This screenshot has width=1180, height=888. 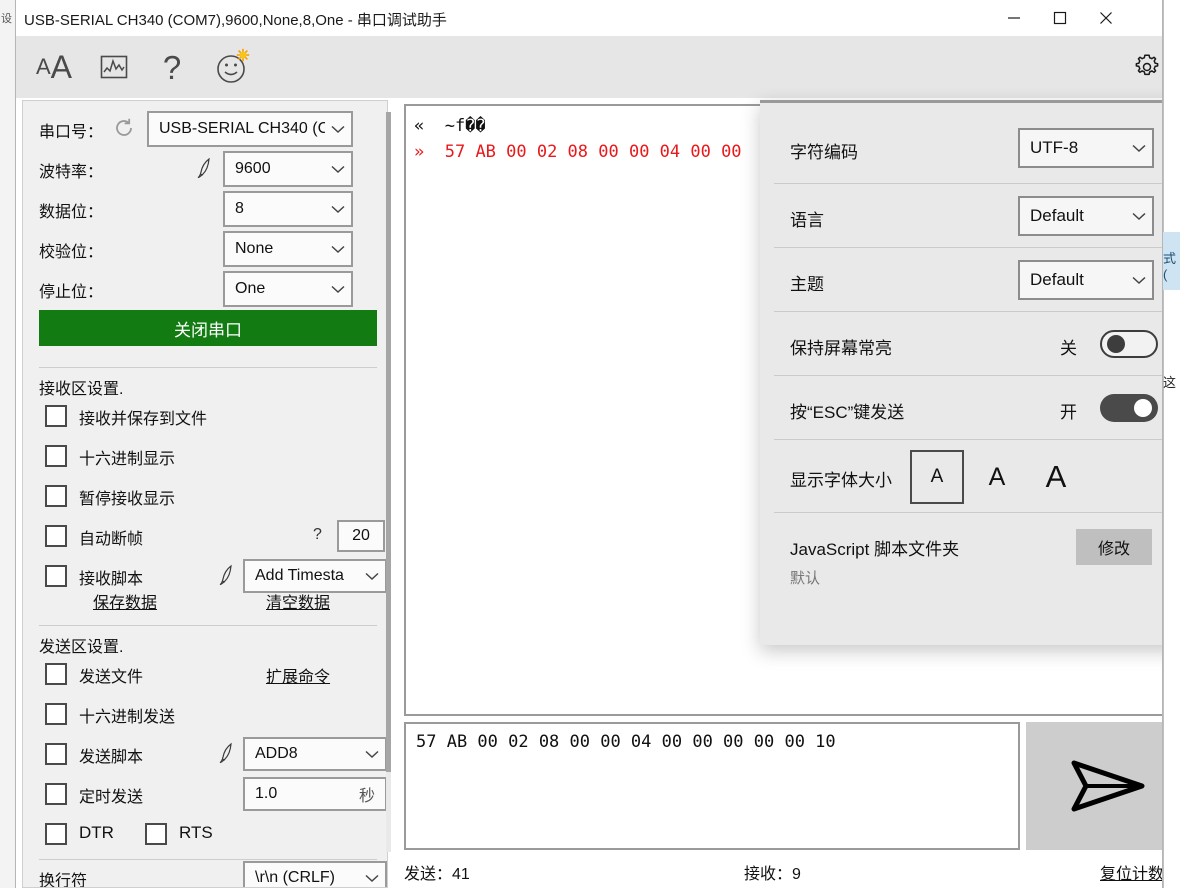 I want to click on toolbar: AA ?, so click(x=589, y=81).